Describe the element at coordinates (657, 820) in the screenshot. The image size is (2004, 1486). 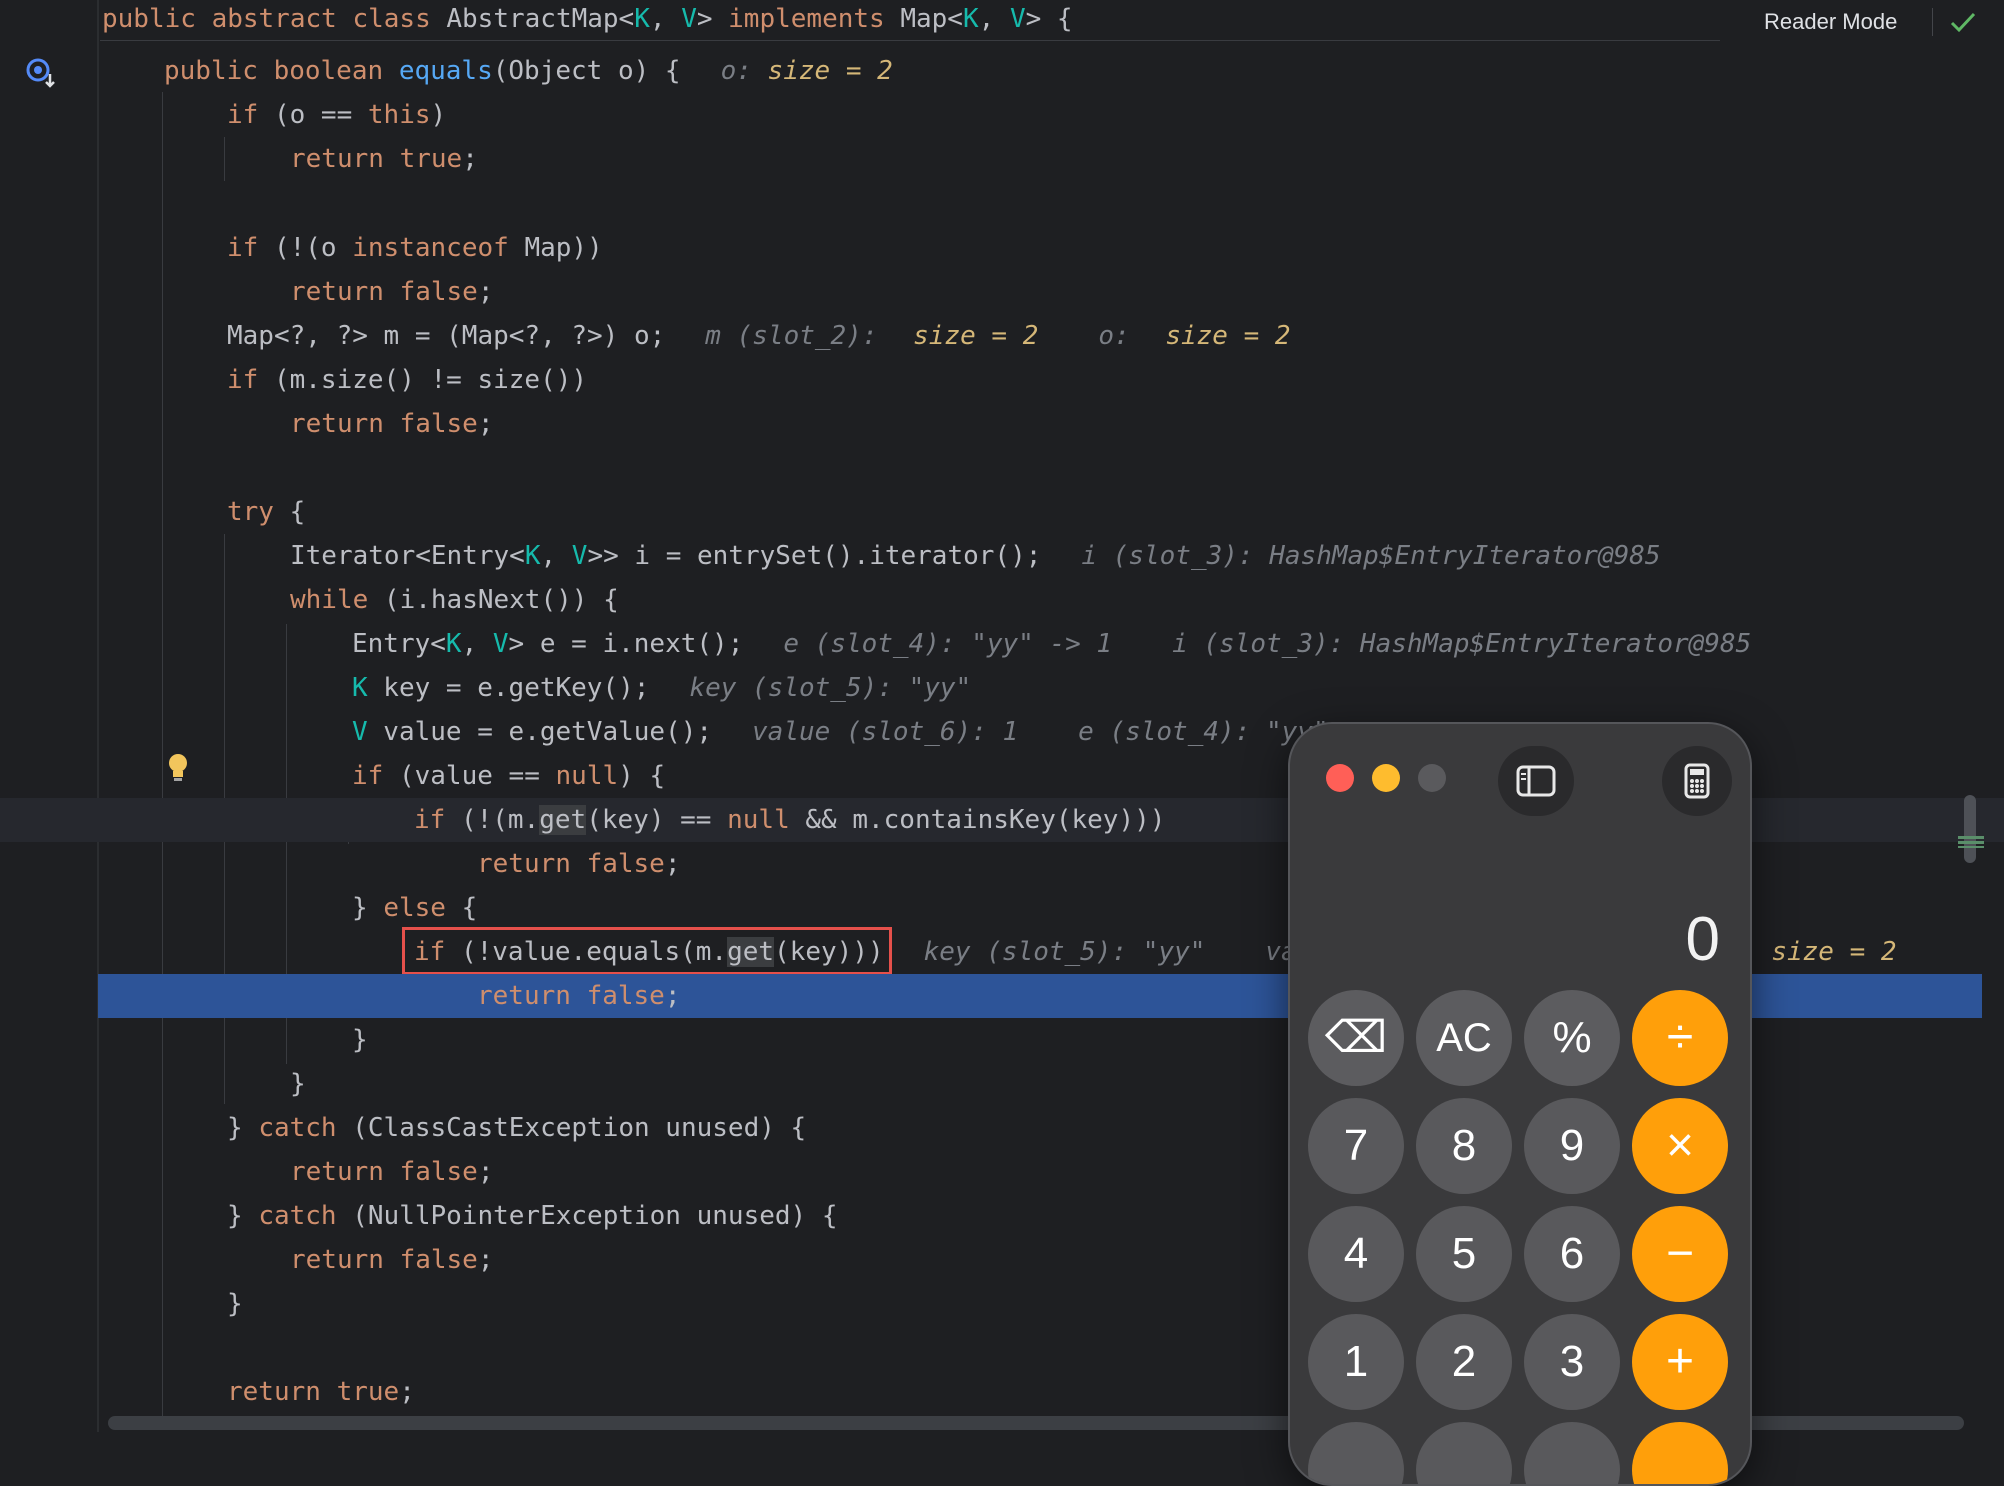
I see `code-text: (key) ==` at that location.